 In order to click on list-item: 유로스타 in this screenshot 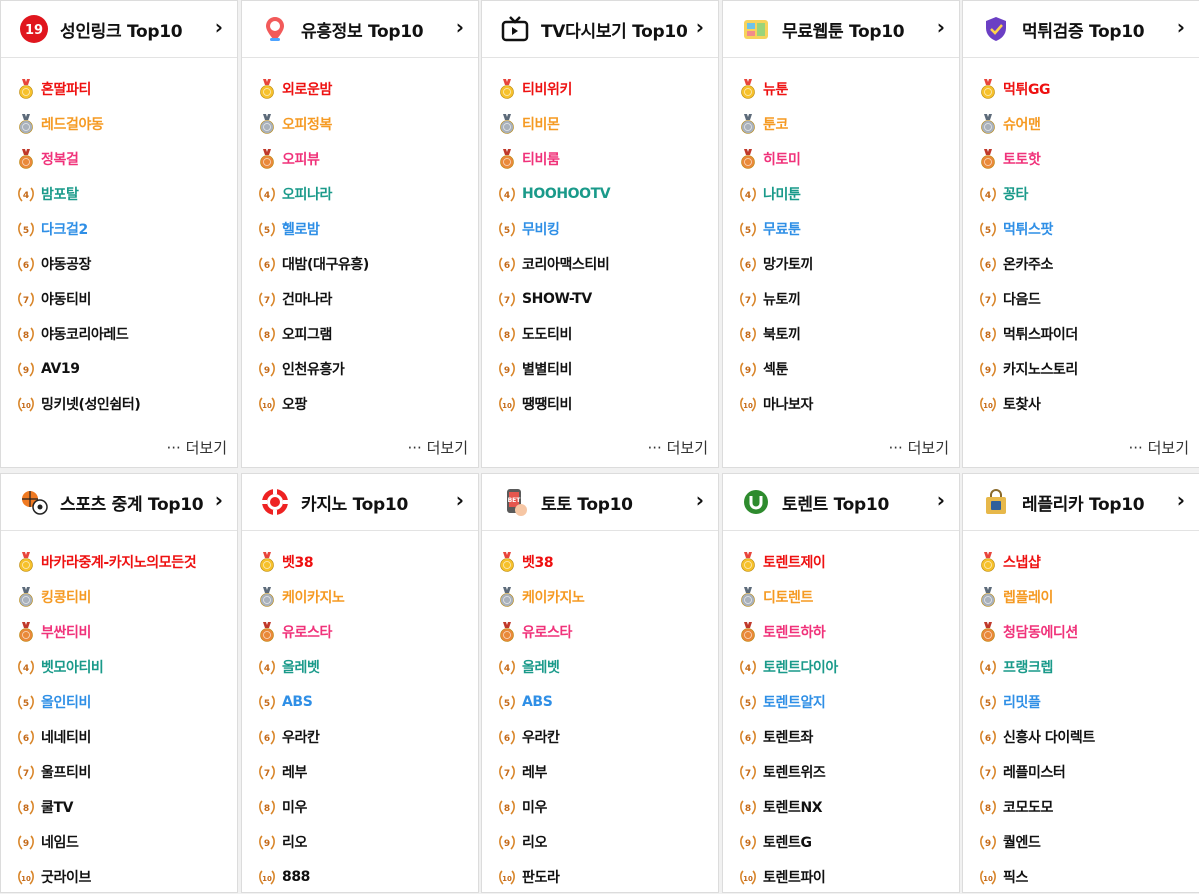, I will do `click(541, 631)`.